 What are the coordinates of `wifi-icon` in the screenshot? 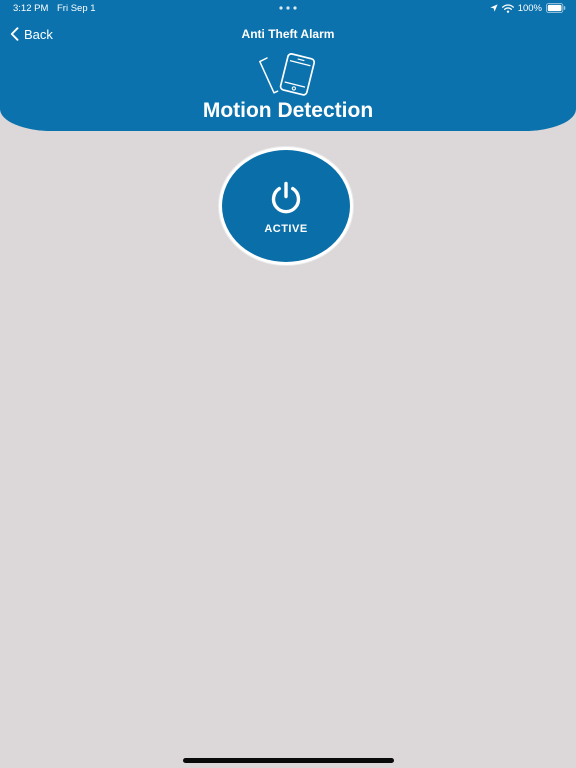 It's located at (507, 8).